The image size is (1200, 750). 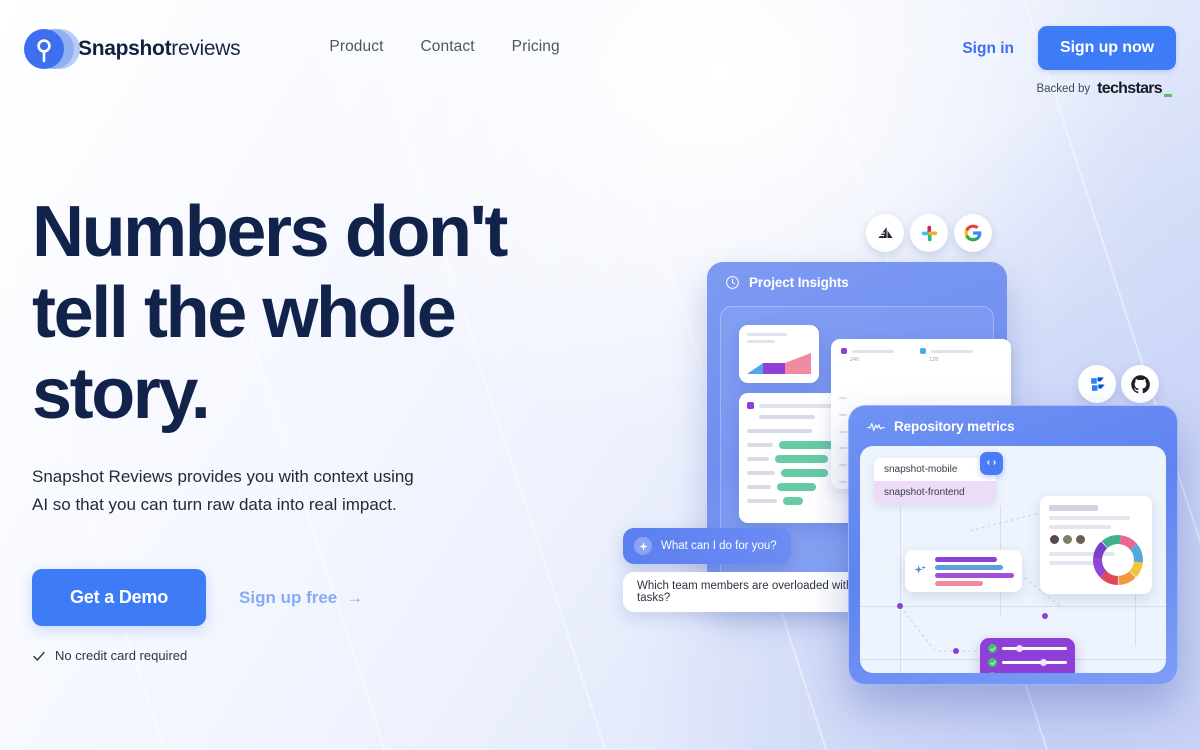 What do you see at coordinates (448, 47) in the screenshot?
I see `nav-item-contact: Contact` at bounding box center [448, 47].